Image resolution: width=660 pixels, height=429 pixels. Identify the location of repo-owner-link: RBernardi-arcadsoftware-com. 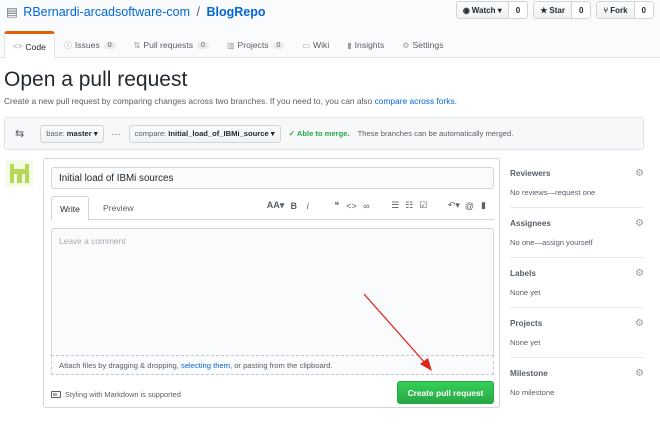
(106, 12).